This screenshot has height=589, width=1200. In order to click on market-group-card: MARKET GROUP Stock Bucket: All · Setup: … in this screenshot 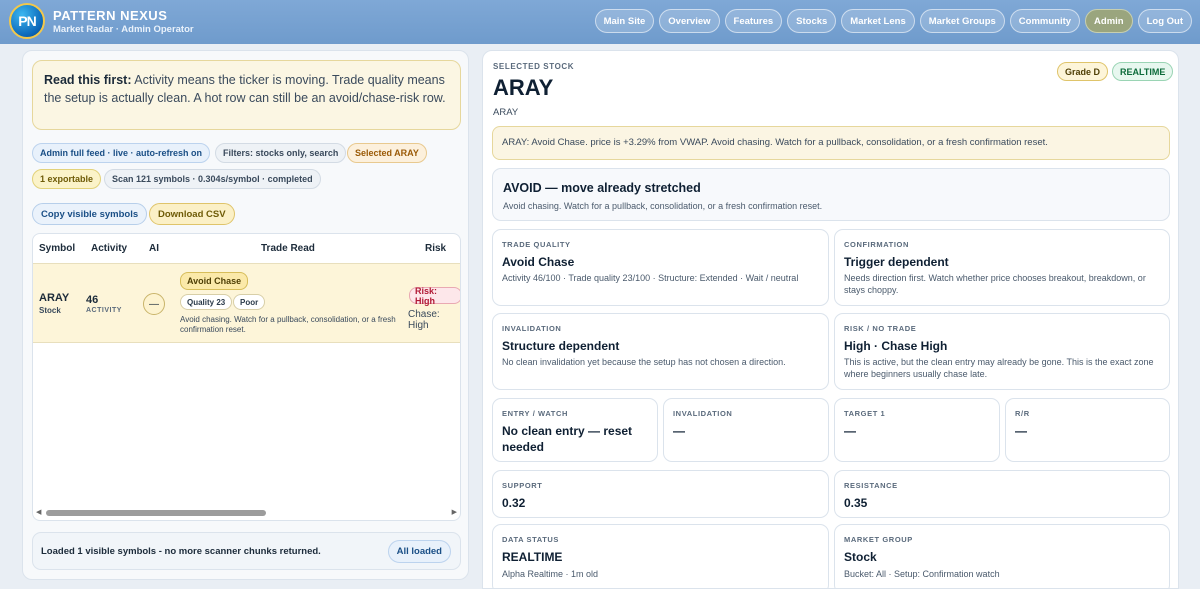, I will do `click(1002, 556)`.